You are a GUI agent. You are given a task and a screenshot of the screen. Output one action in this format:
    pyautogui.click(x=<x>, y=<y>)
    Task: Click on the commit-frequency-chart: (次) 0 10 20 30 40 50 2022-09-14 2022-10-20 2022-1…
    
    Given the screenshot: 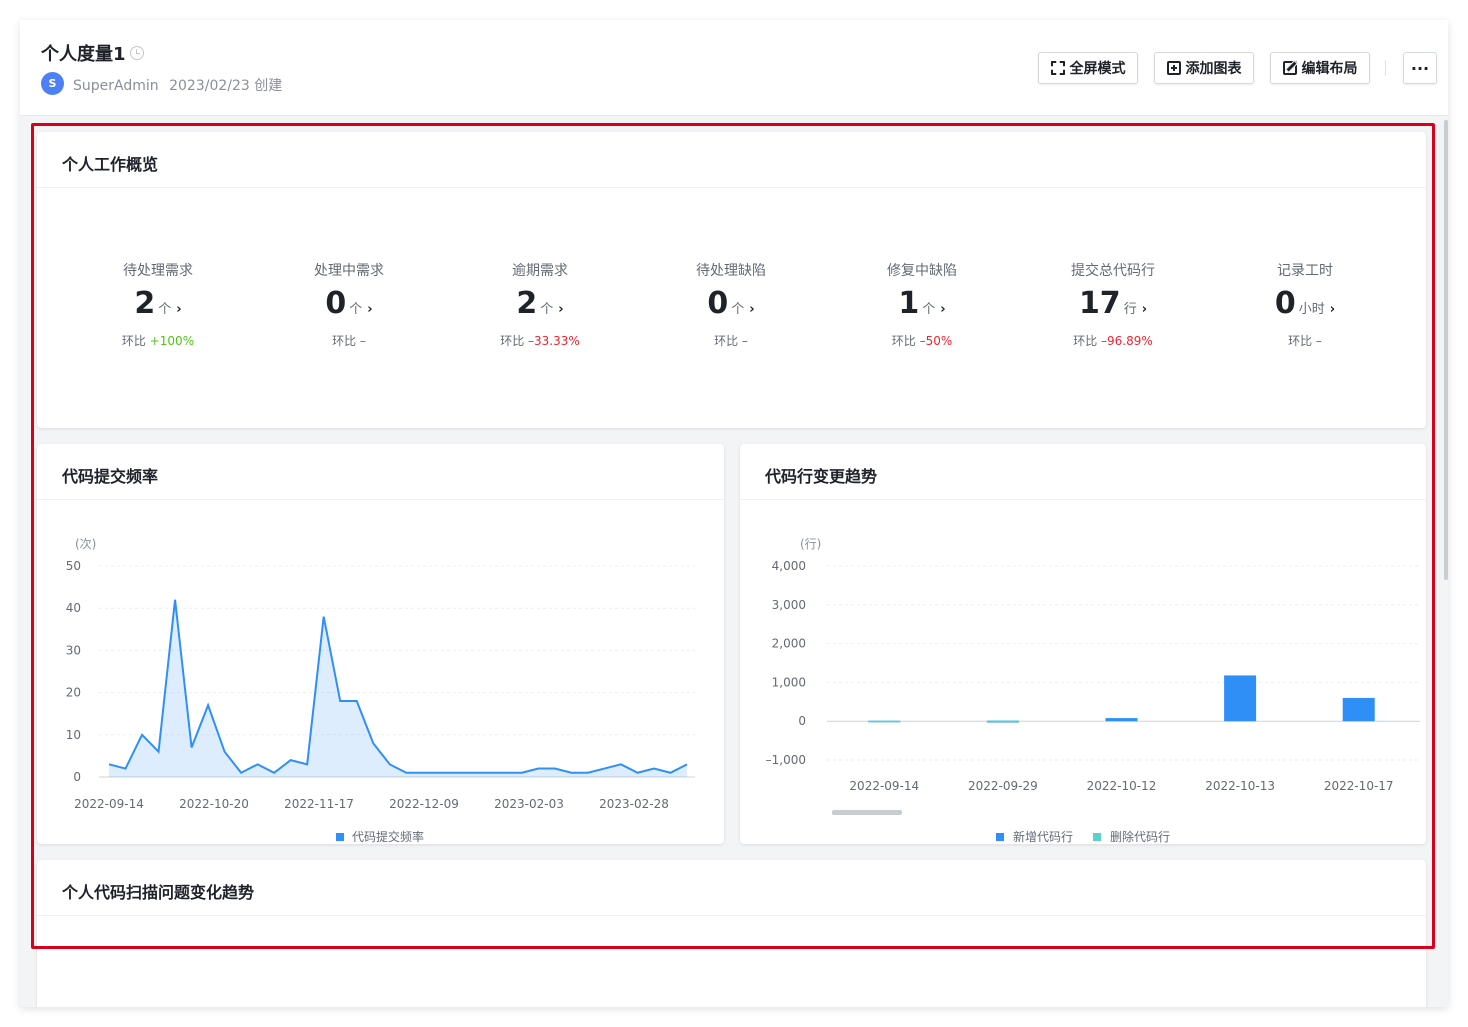 What is the action you would take?
    pyautogui.click(x=380, y=690)
    